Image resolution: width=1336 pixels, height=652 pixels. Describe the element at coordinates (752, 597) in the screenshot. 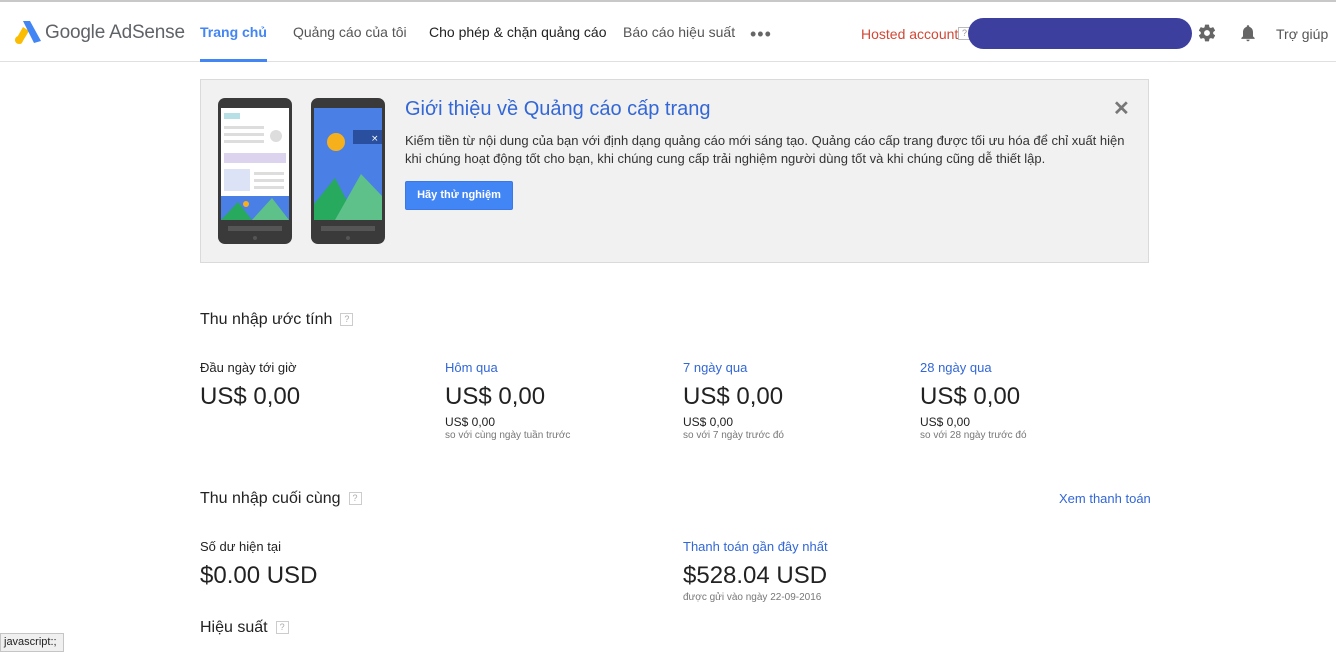

I see `last-payment-date: được gửi vào ngày 22-09-2016` at that location.